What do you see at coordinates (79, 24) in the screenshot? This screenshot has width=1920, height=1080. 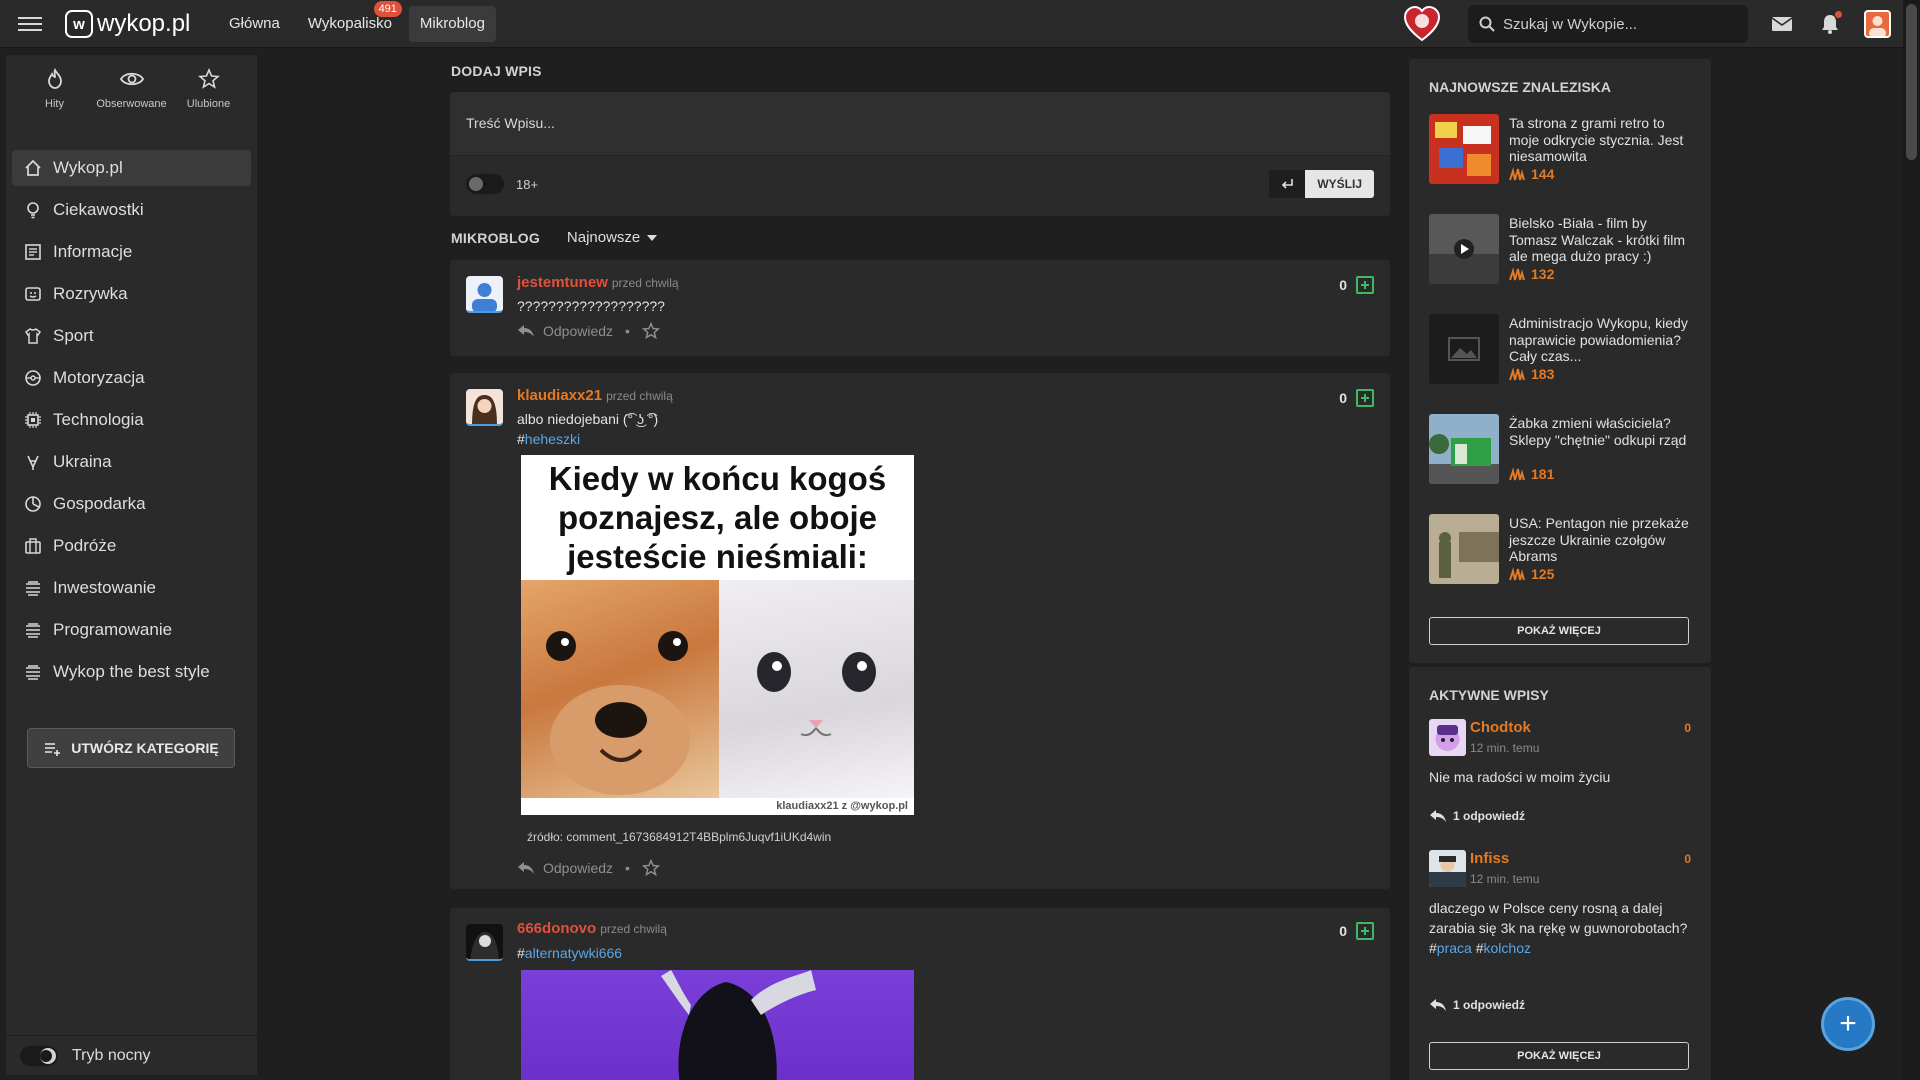 I see `wykop-logo-icon: w` at bounding box center [79, 24].